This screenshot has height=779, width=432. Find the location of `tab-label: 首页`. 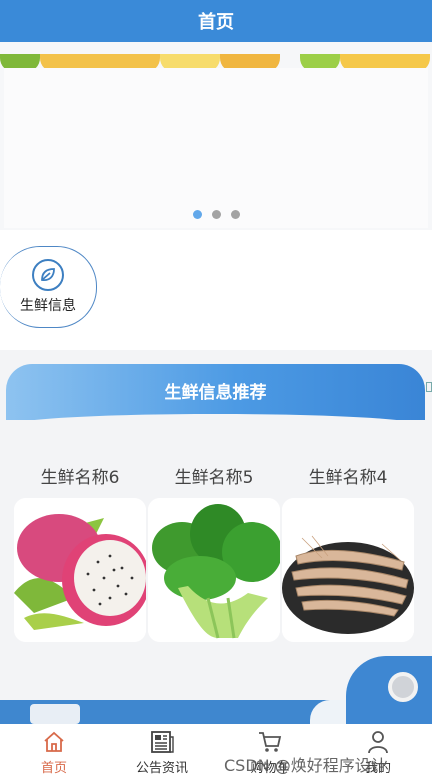

tab-label: 首页 is located at coordinates (53, 768).